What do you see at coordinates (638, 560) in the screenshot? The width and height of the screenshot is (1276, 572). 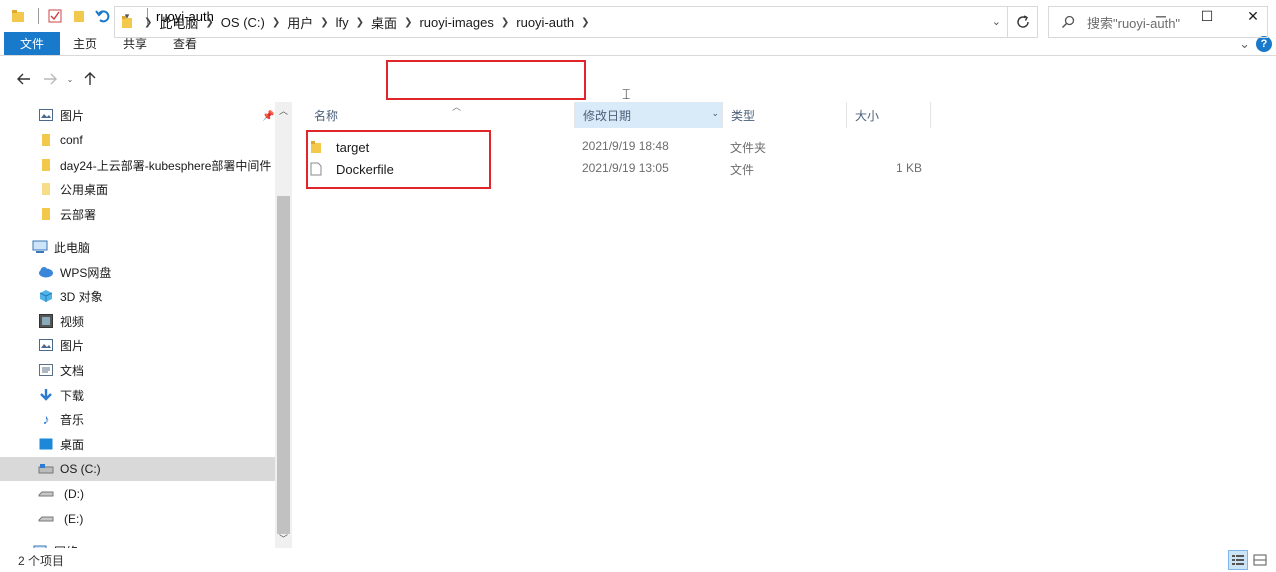 I see `status-bar: 2 个项目` at bounding box center [638, 560].